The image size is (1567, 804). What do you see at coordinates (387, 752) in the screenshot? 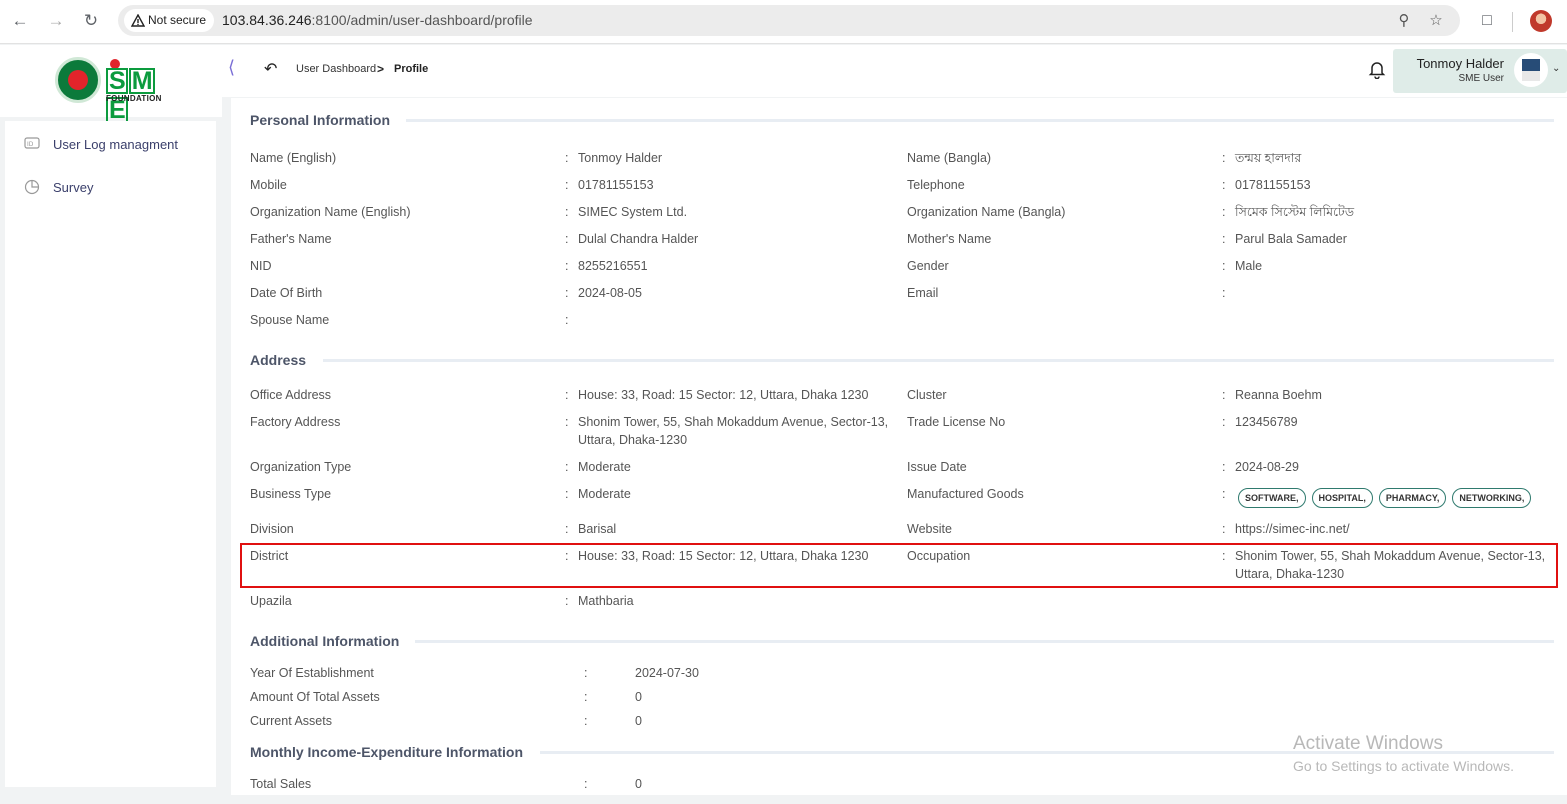
I see `section-title-monthly: Monthly Income-Expenditure Information` at bounding box center [387, 752].